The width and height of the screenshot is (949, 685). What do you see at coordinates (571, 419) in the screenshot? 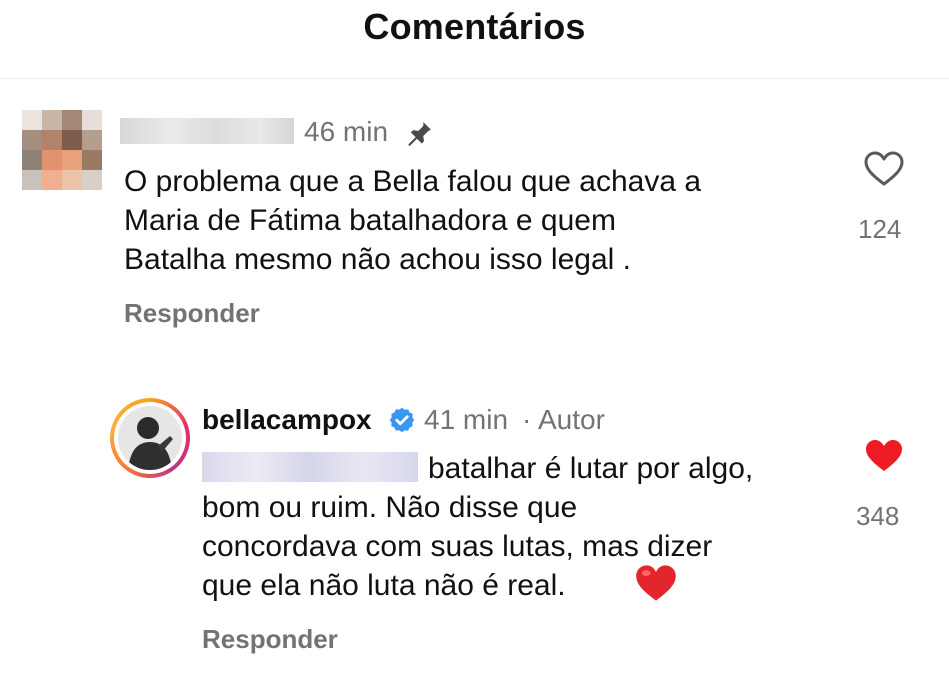
I see `author-label: Autor` at bounding box center [571, 419].